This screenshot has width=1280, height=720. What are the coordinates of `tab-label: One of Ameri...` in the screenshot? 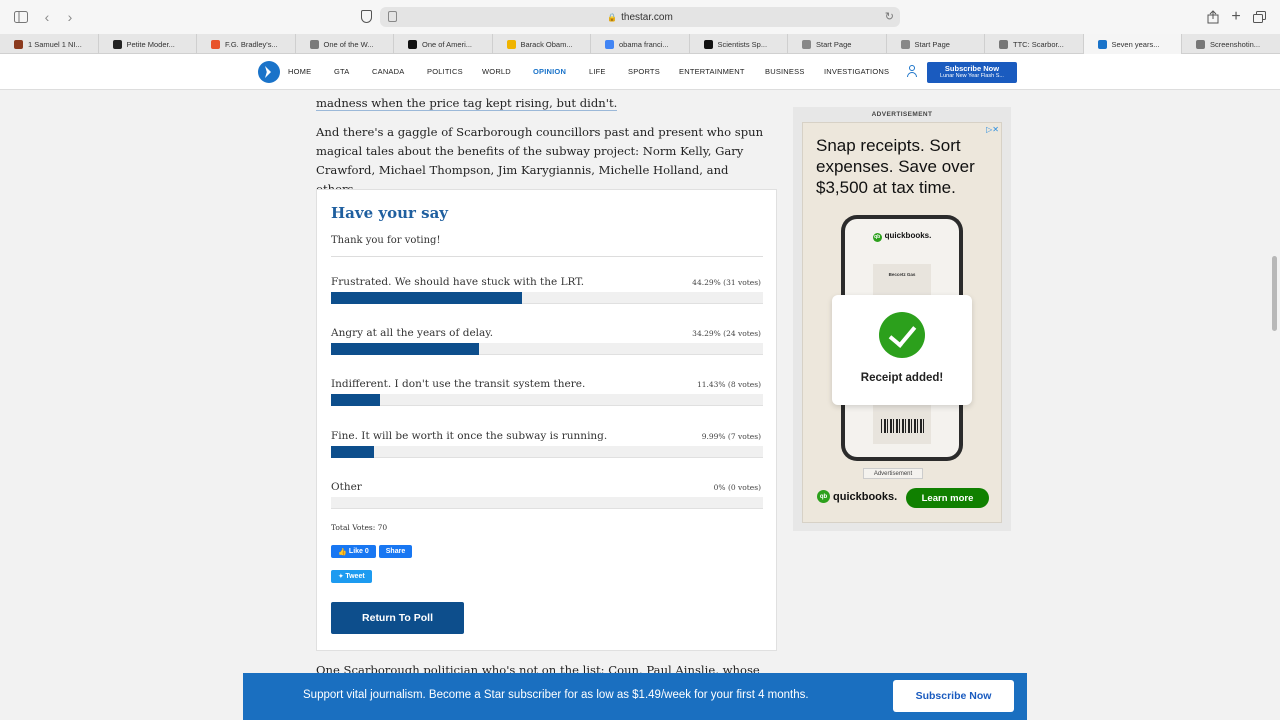 It's located at (447, 44).